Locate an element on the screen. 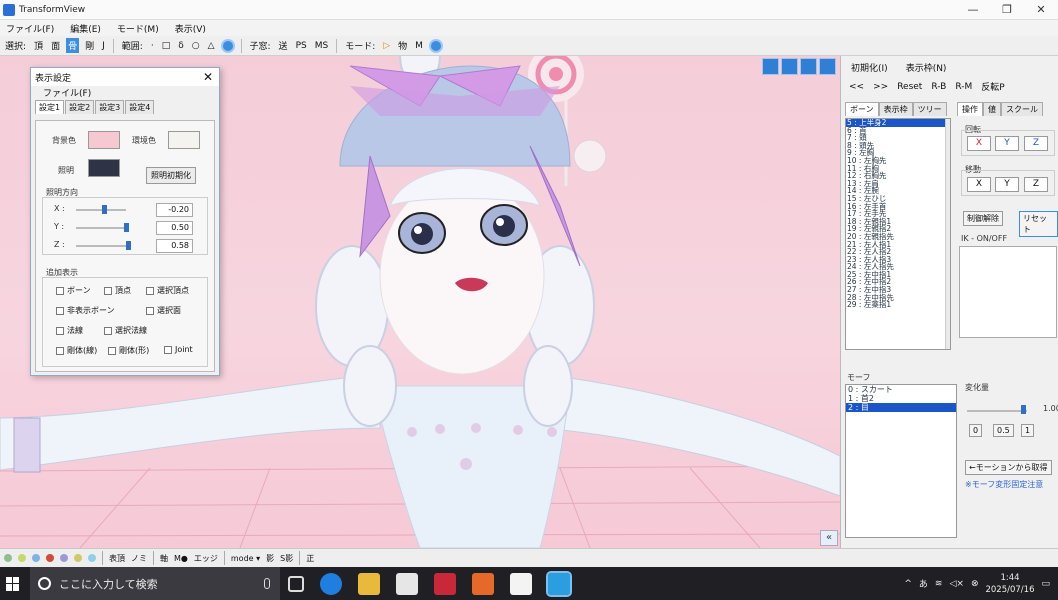  tab-settings-2: 設定2 is located at coordinates (80, 107).